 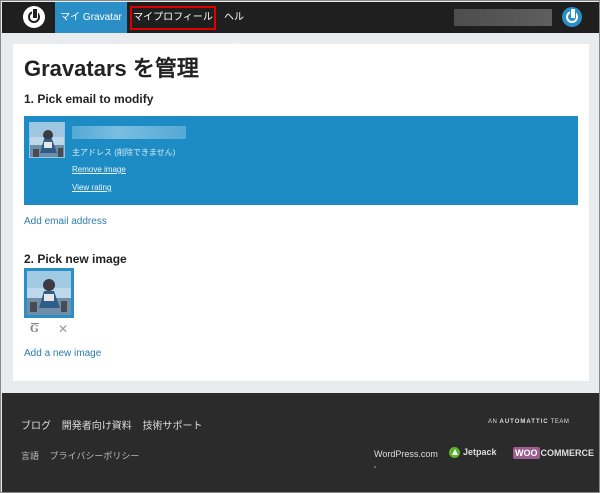 I want to click on avatar-image, so click(x=47, y=140).